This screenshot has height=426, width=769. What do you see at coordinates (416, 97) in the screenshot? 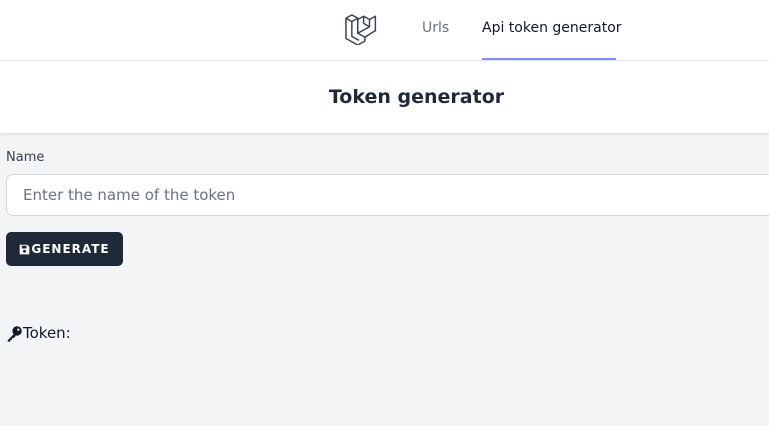
I see `page-title: Token generator` at bounding box center [416, 97].